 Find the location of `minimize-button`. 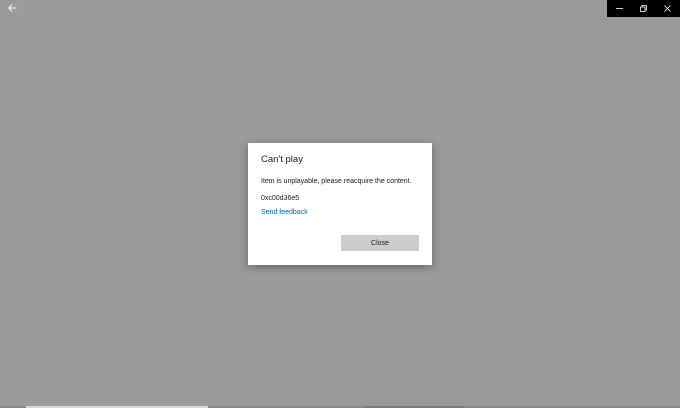

minimize-button is located at coordinates (619, 8).